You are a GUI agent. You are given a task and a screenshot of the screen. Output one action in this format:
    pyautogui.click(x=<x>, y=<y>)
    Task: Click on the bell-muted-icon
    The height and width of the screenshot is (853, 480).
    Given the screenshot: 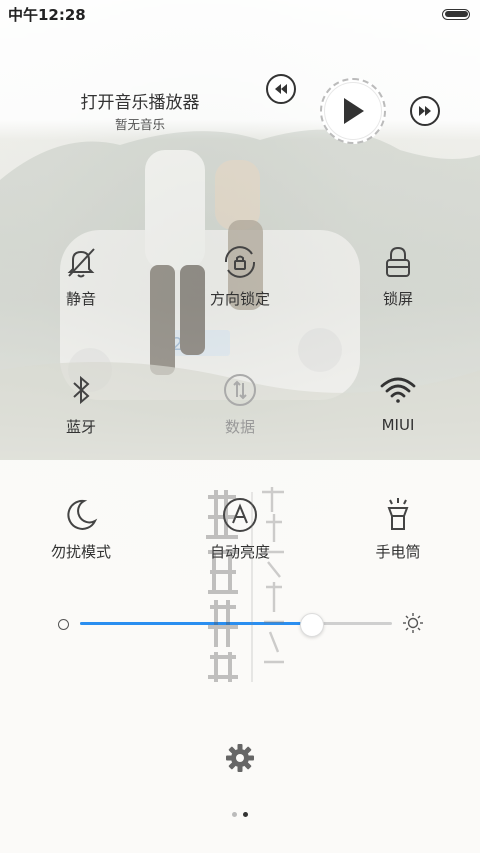 What is the action you would take?
    pyautogui.click(x=81, y=263)
    